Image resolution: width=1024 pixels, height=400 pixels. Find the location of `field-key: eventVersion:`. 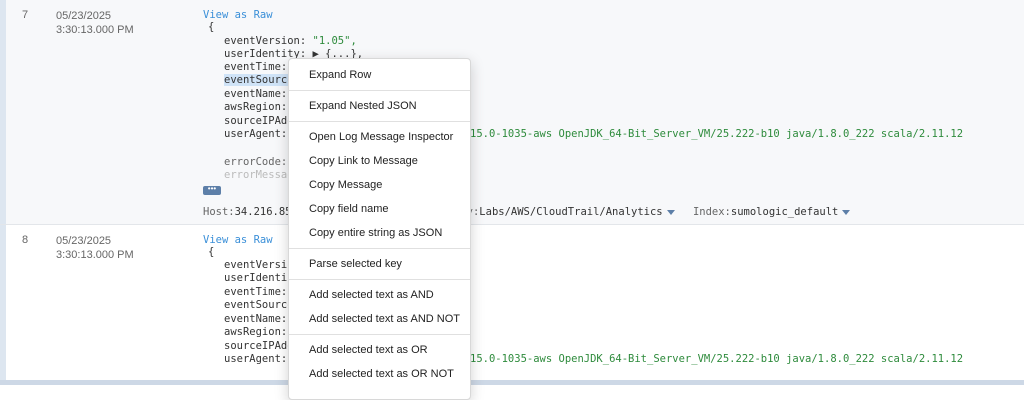

field-key: eventVersion: is located at coordinates (265, 41).